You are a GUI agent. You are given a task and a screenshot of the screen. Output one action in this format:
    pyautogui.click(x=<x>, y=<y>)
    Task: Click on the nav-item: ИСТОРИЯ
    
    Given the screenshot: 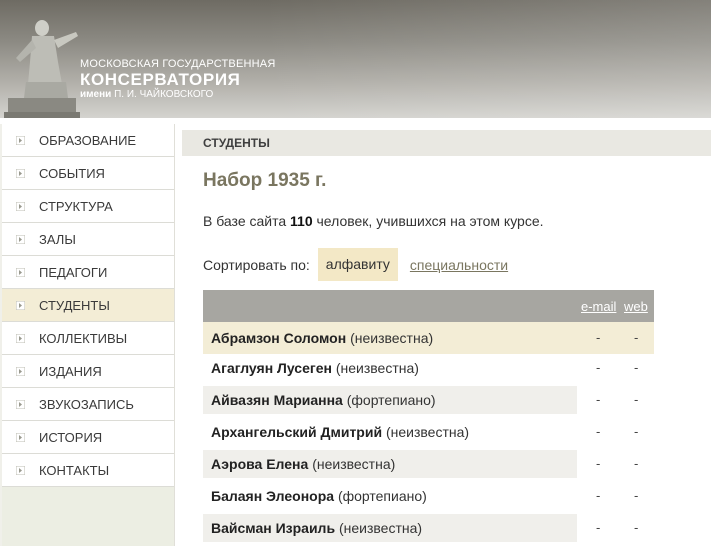 What is the action you would take?
    pyautogui.click(x=88, y=437)
    